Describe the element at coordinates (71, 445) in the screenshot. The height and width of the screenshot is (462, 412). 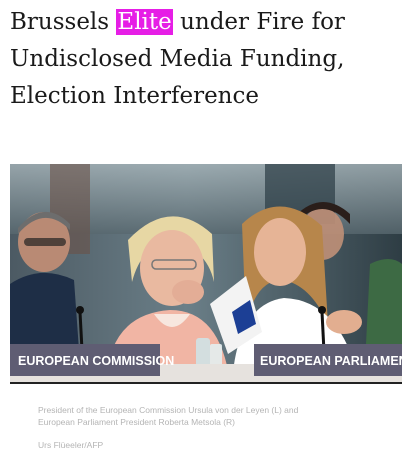
I see `photo-credit: Urs Flüeeler/AFP` at that location.